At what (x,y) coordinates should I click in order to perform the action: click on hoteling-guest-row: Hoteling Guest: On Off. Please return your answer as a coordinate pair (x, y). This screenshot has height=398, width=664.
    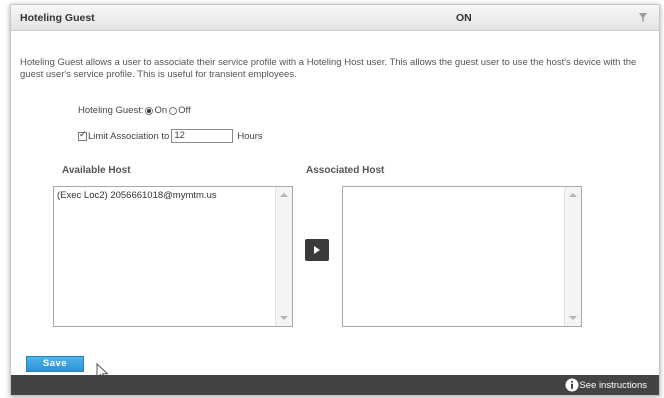
    Looking at the image, I should click on (134, 110).